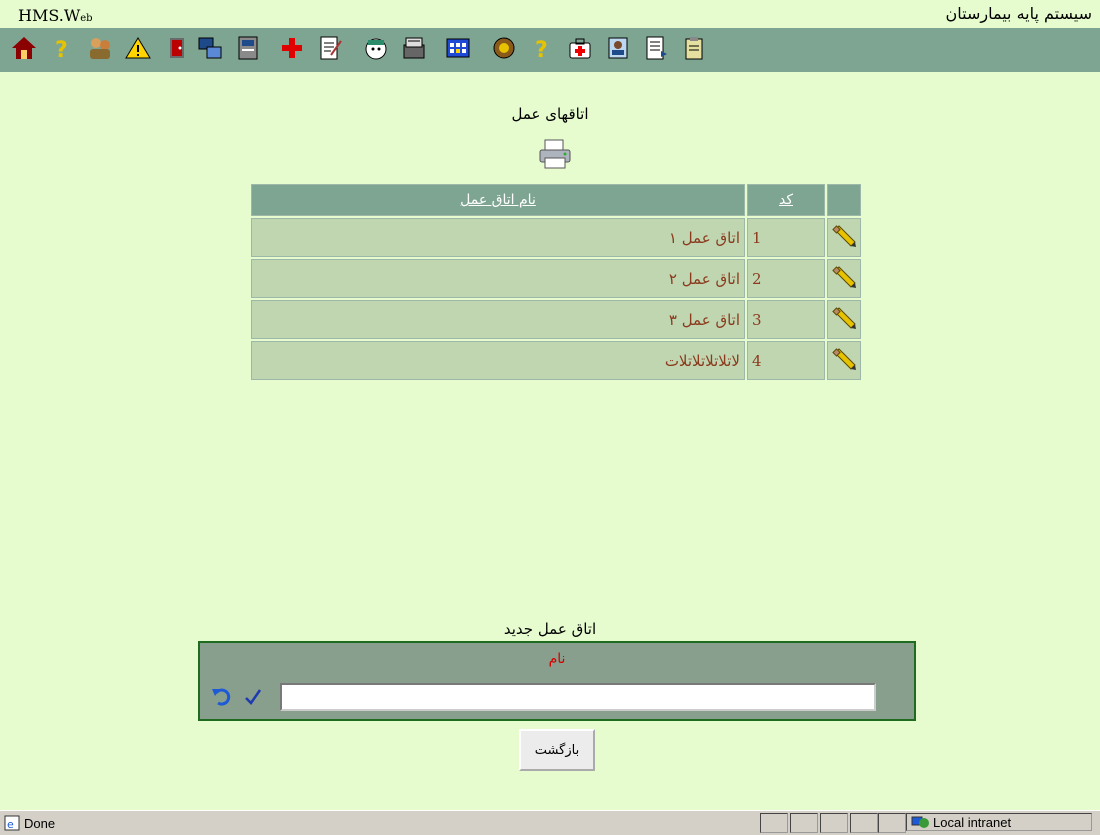 This screenshot has height=835, width=1100. Describe the element at coordinates (972, 822) in the screenshot. I see `zone-text: Local intranet` at that location.